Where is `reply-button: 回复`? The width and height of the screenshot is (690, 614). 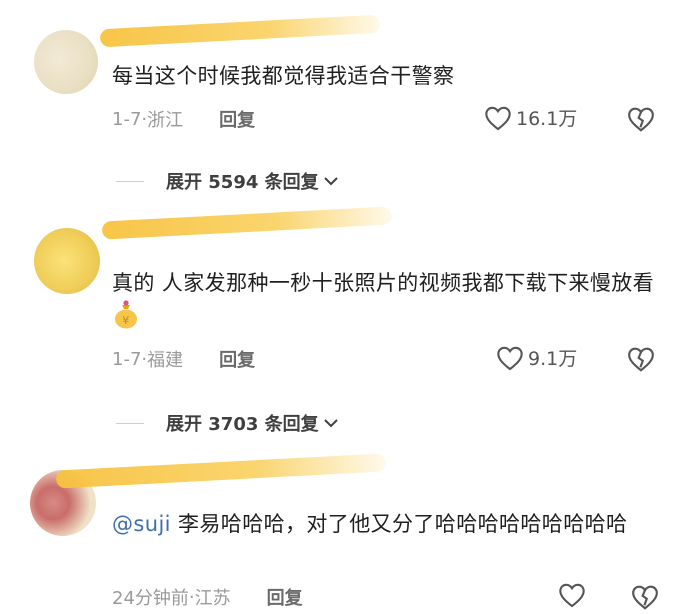 reply-button: 回复 is located at coordinates (285, 597).